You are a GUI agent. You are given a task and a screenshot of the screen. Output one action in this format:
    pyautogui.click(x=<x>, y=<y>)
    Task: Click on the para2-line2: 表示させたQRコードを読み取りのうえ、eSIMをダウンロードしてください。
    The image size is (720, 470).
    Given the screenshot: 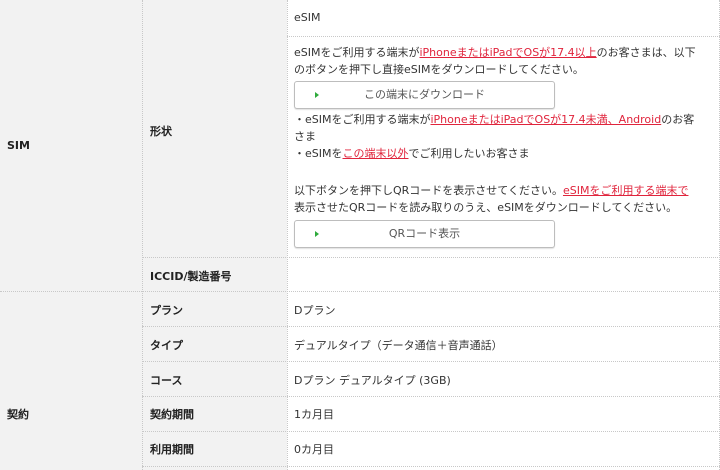 What is the action you would take?
    pyautogui.click(x=486, y=207)
    